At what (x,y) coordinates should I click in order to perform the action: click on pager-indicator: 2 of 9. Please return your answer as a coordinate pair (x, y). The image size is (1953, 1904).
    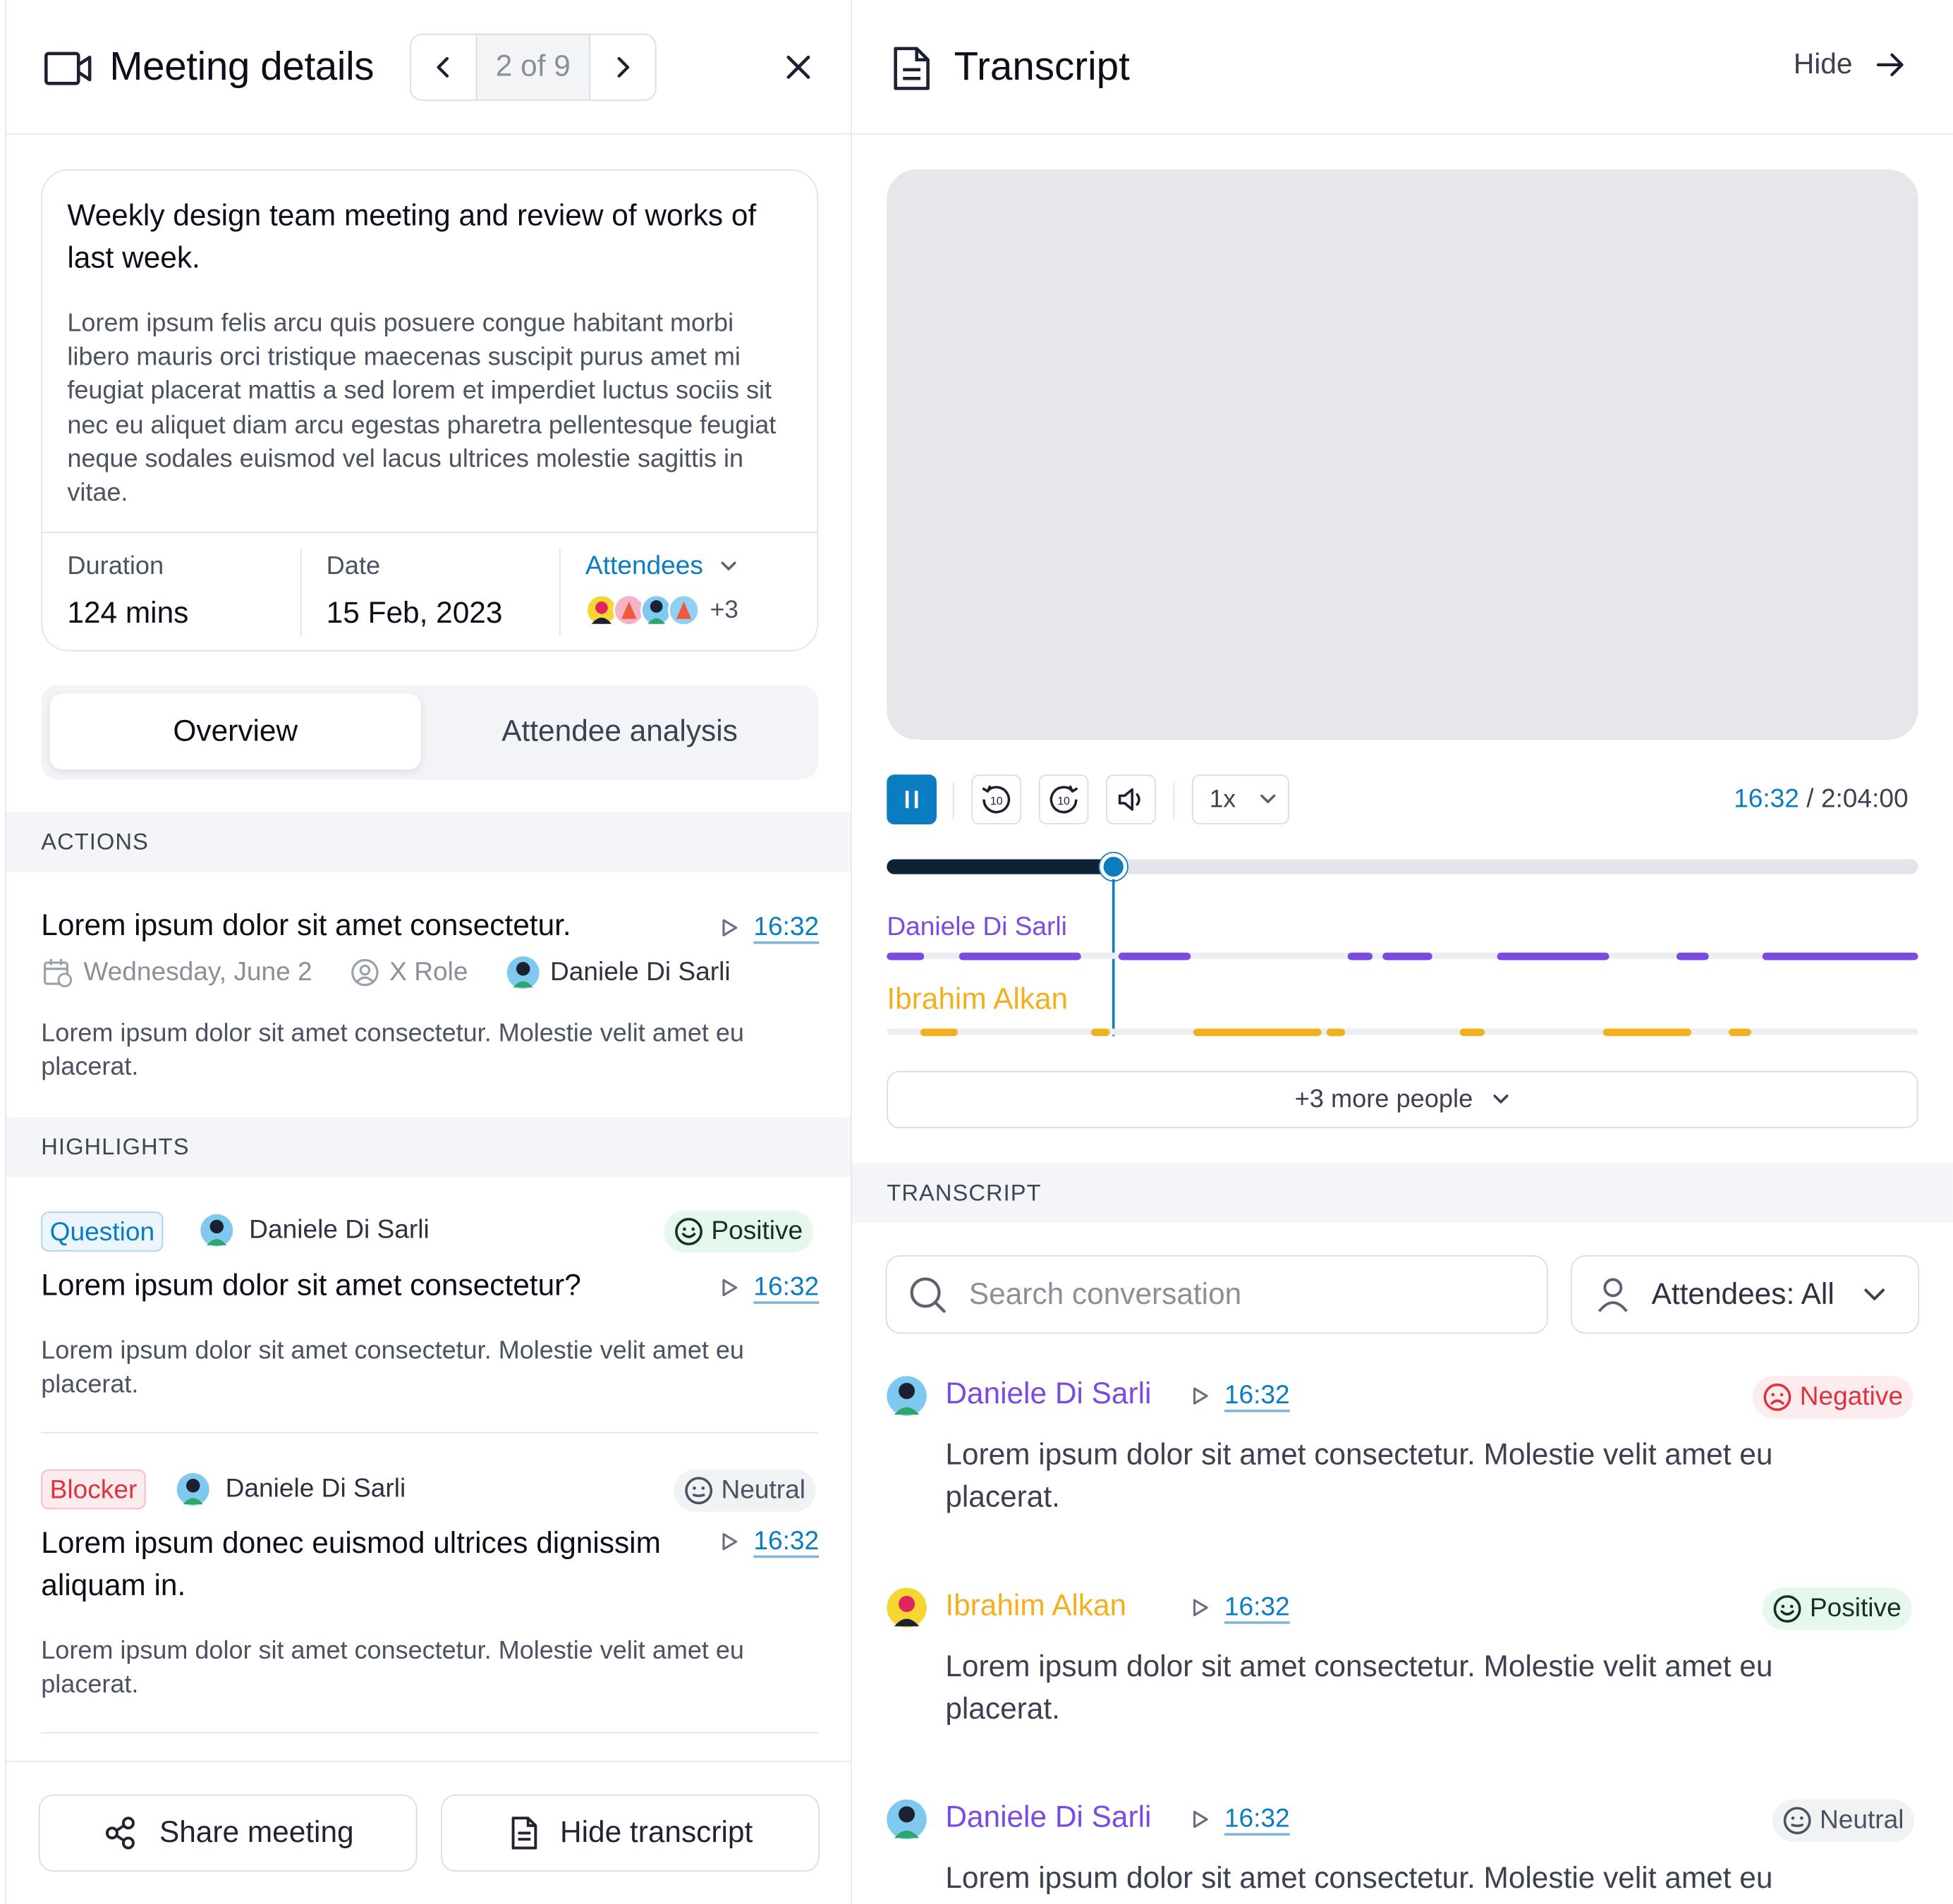
    Looking at the image, I should click on (533, 67).